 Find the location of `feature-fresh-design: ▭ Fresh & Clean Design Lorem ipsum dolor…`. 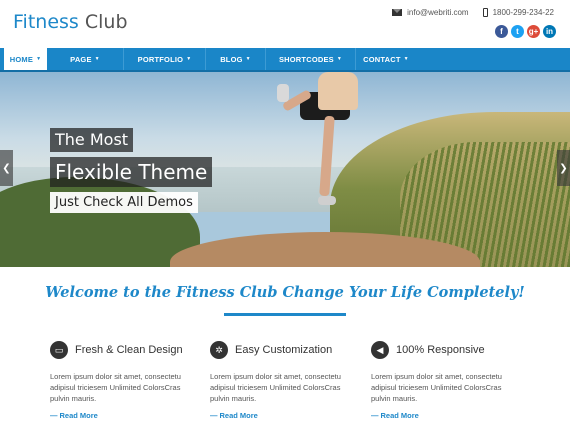

feature-fresh-design: ▭ Fresh & Clean Design Lorem ipsum dolor… is located at coordinates (125, 380).